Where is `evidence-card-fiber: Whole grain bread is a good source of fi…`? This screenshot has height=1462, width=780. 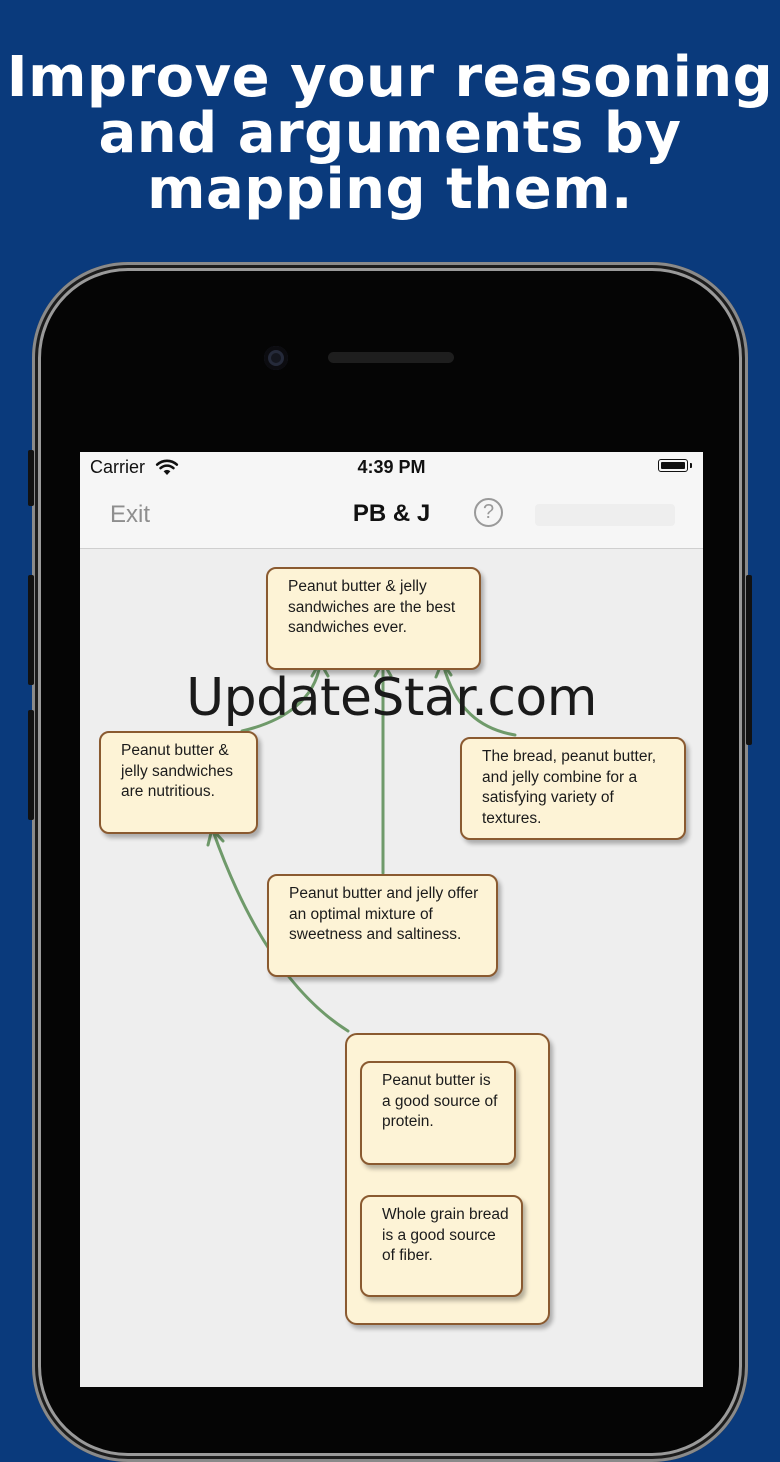
evidence-card-fiber: Whole grain bread is a good source of fi… is located at coordinates (441, 1246).